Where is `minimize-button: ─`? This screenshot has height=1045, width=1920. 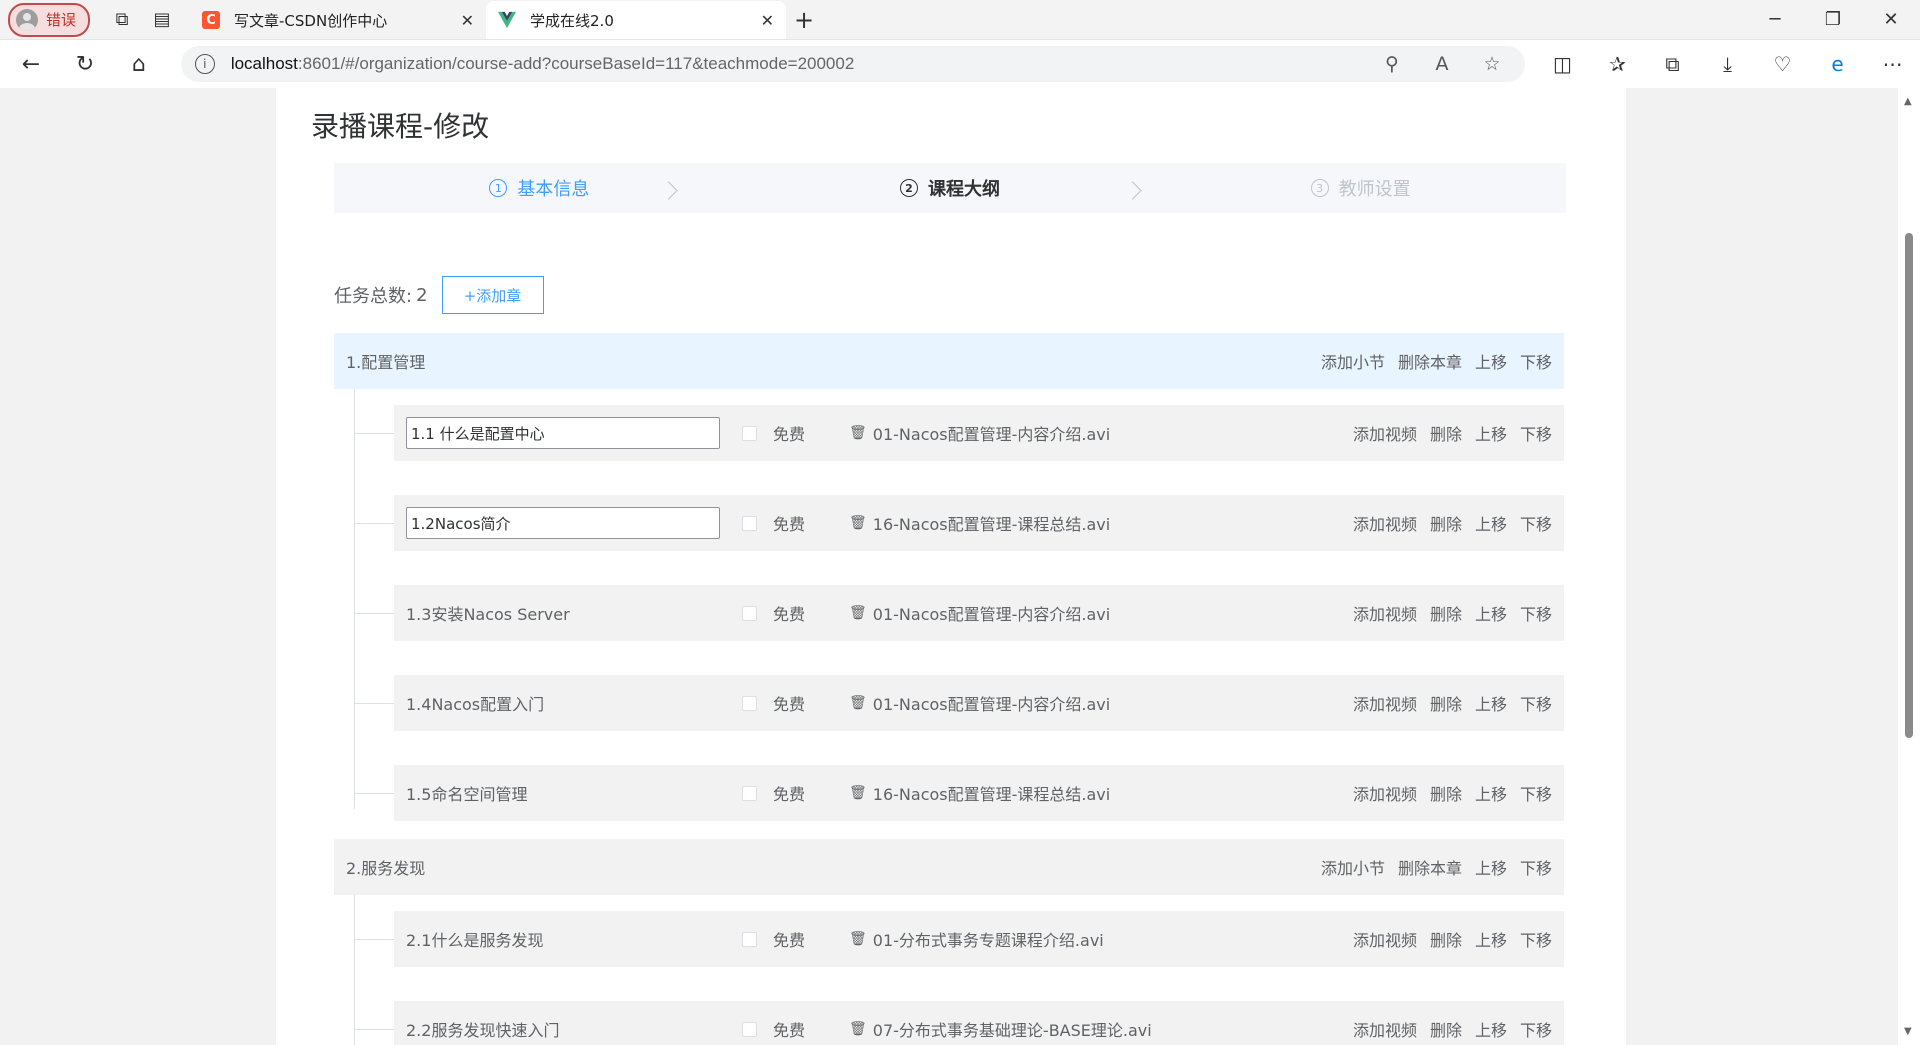
minimize-button: ─ is located at coordinates (1775, 19).